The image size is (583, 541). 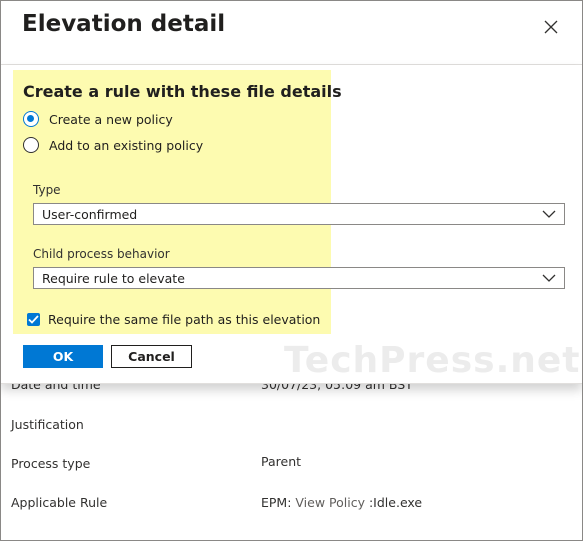 I want to click on radio-create-new-policy: Create a new policy, so click(x=98, y=119).